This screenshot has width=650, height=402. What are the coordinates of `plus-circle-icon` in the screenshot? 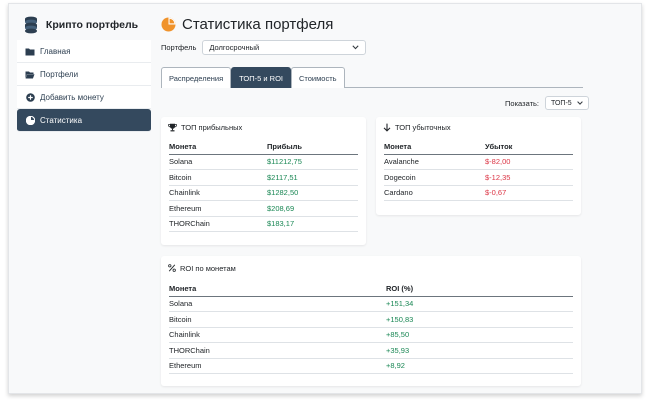 It's located at (30, 97).